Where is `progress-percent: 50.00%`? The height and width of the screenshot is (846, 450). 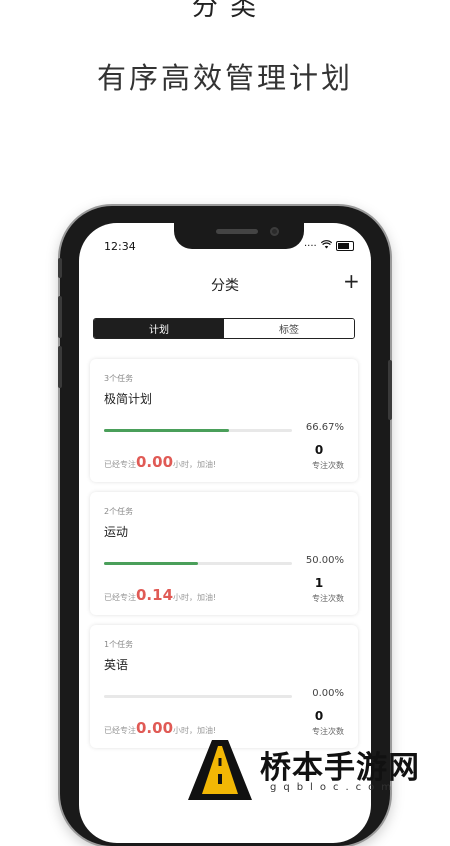
progress-percent: 50.00% is located at coordinates (324, 560).